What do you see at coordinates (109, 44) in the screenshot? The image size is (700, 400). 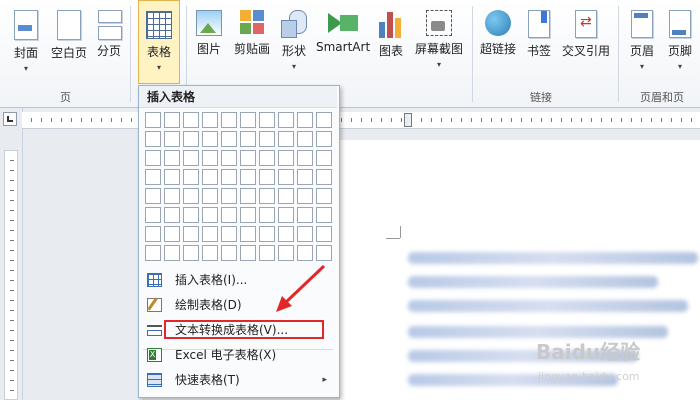 I see `page-break-button: 分页` at bounding box center [109, 44].